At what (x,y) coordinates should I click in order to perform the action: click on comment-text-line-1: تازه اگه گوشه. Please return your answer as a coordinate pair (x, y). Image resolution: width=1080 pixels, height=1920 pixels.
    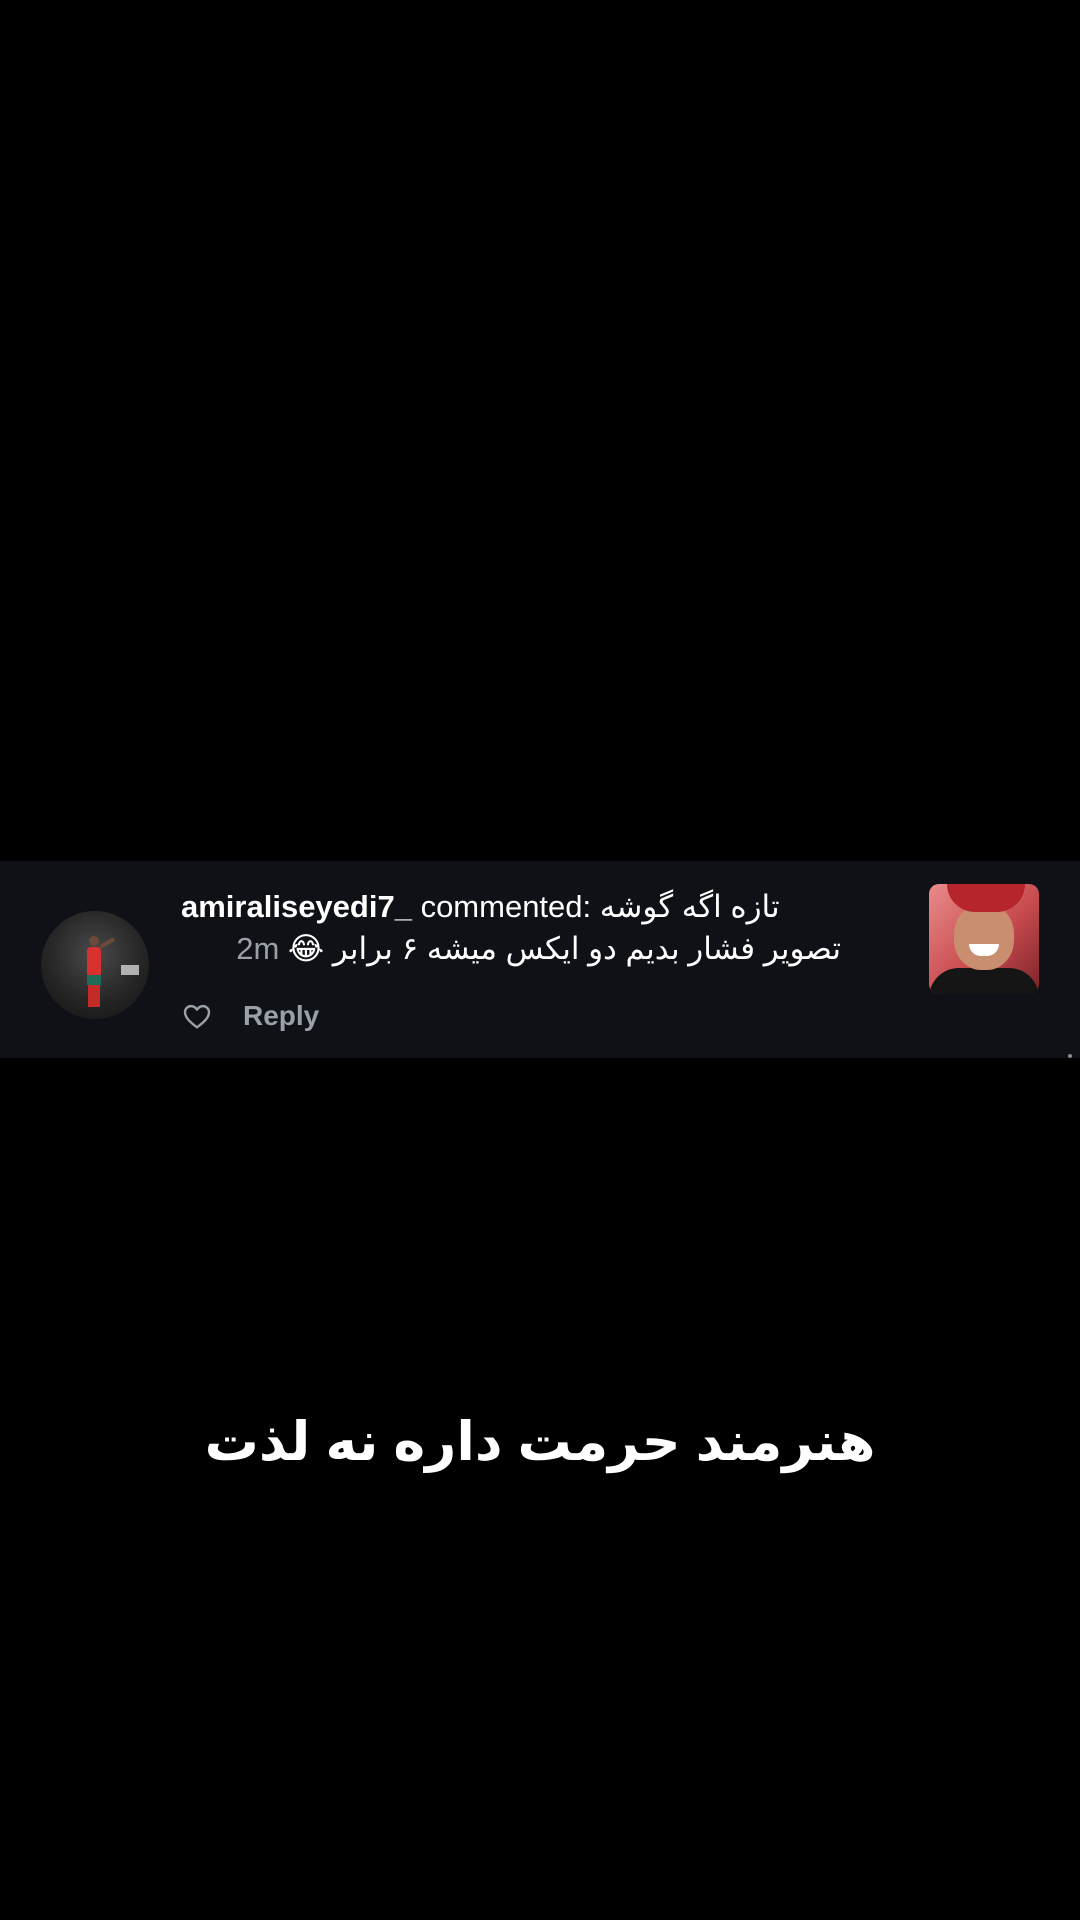
    Looking at the image, I should click on (689, 906).